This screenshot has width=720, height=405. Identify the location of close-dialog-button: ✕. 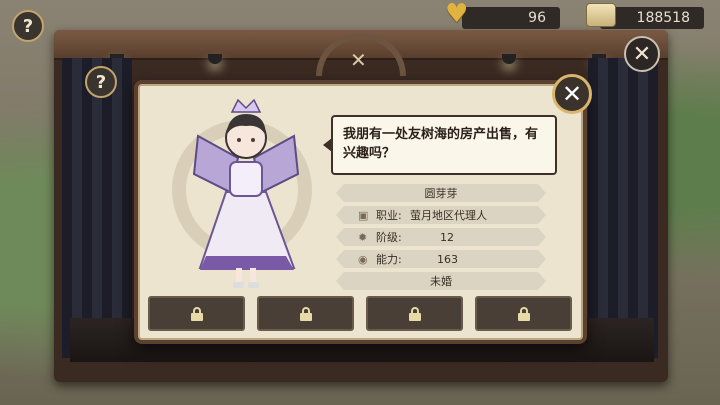
(572, 94).